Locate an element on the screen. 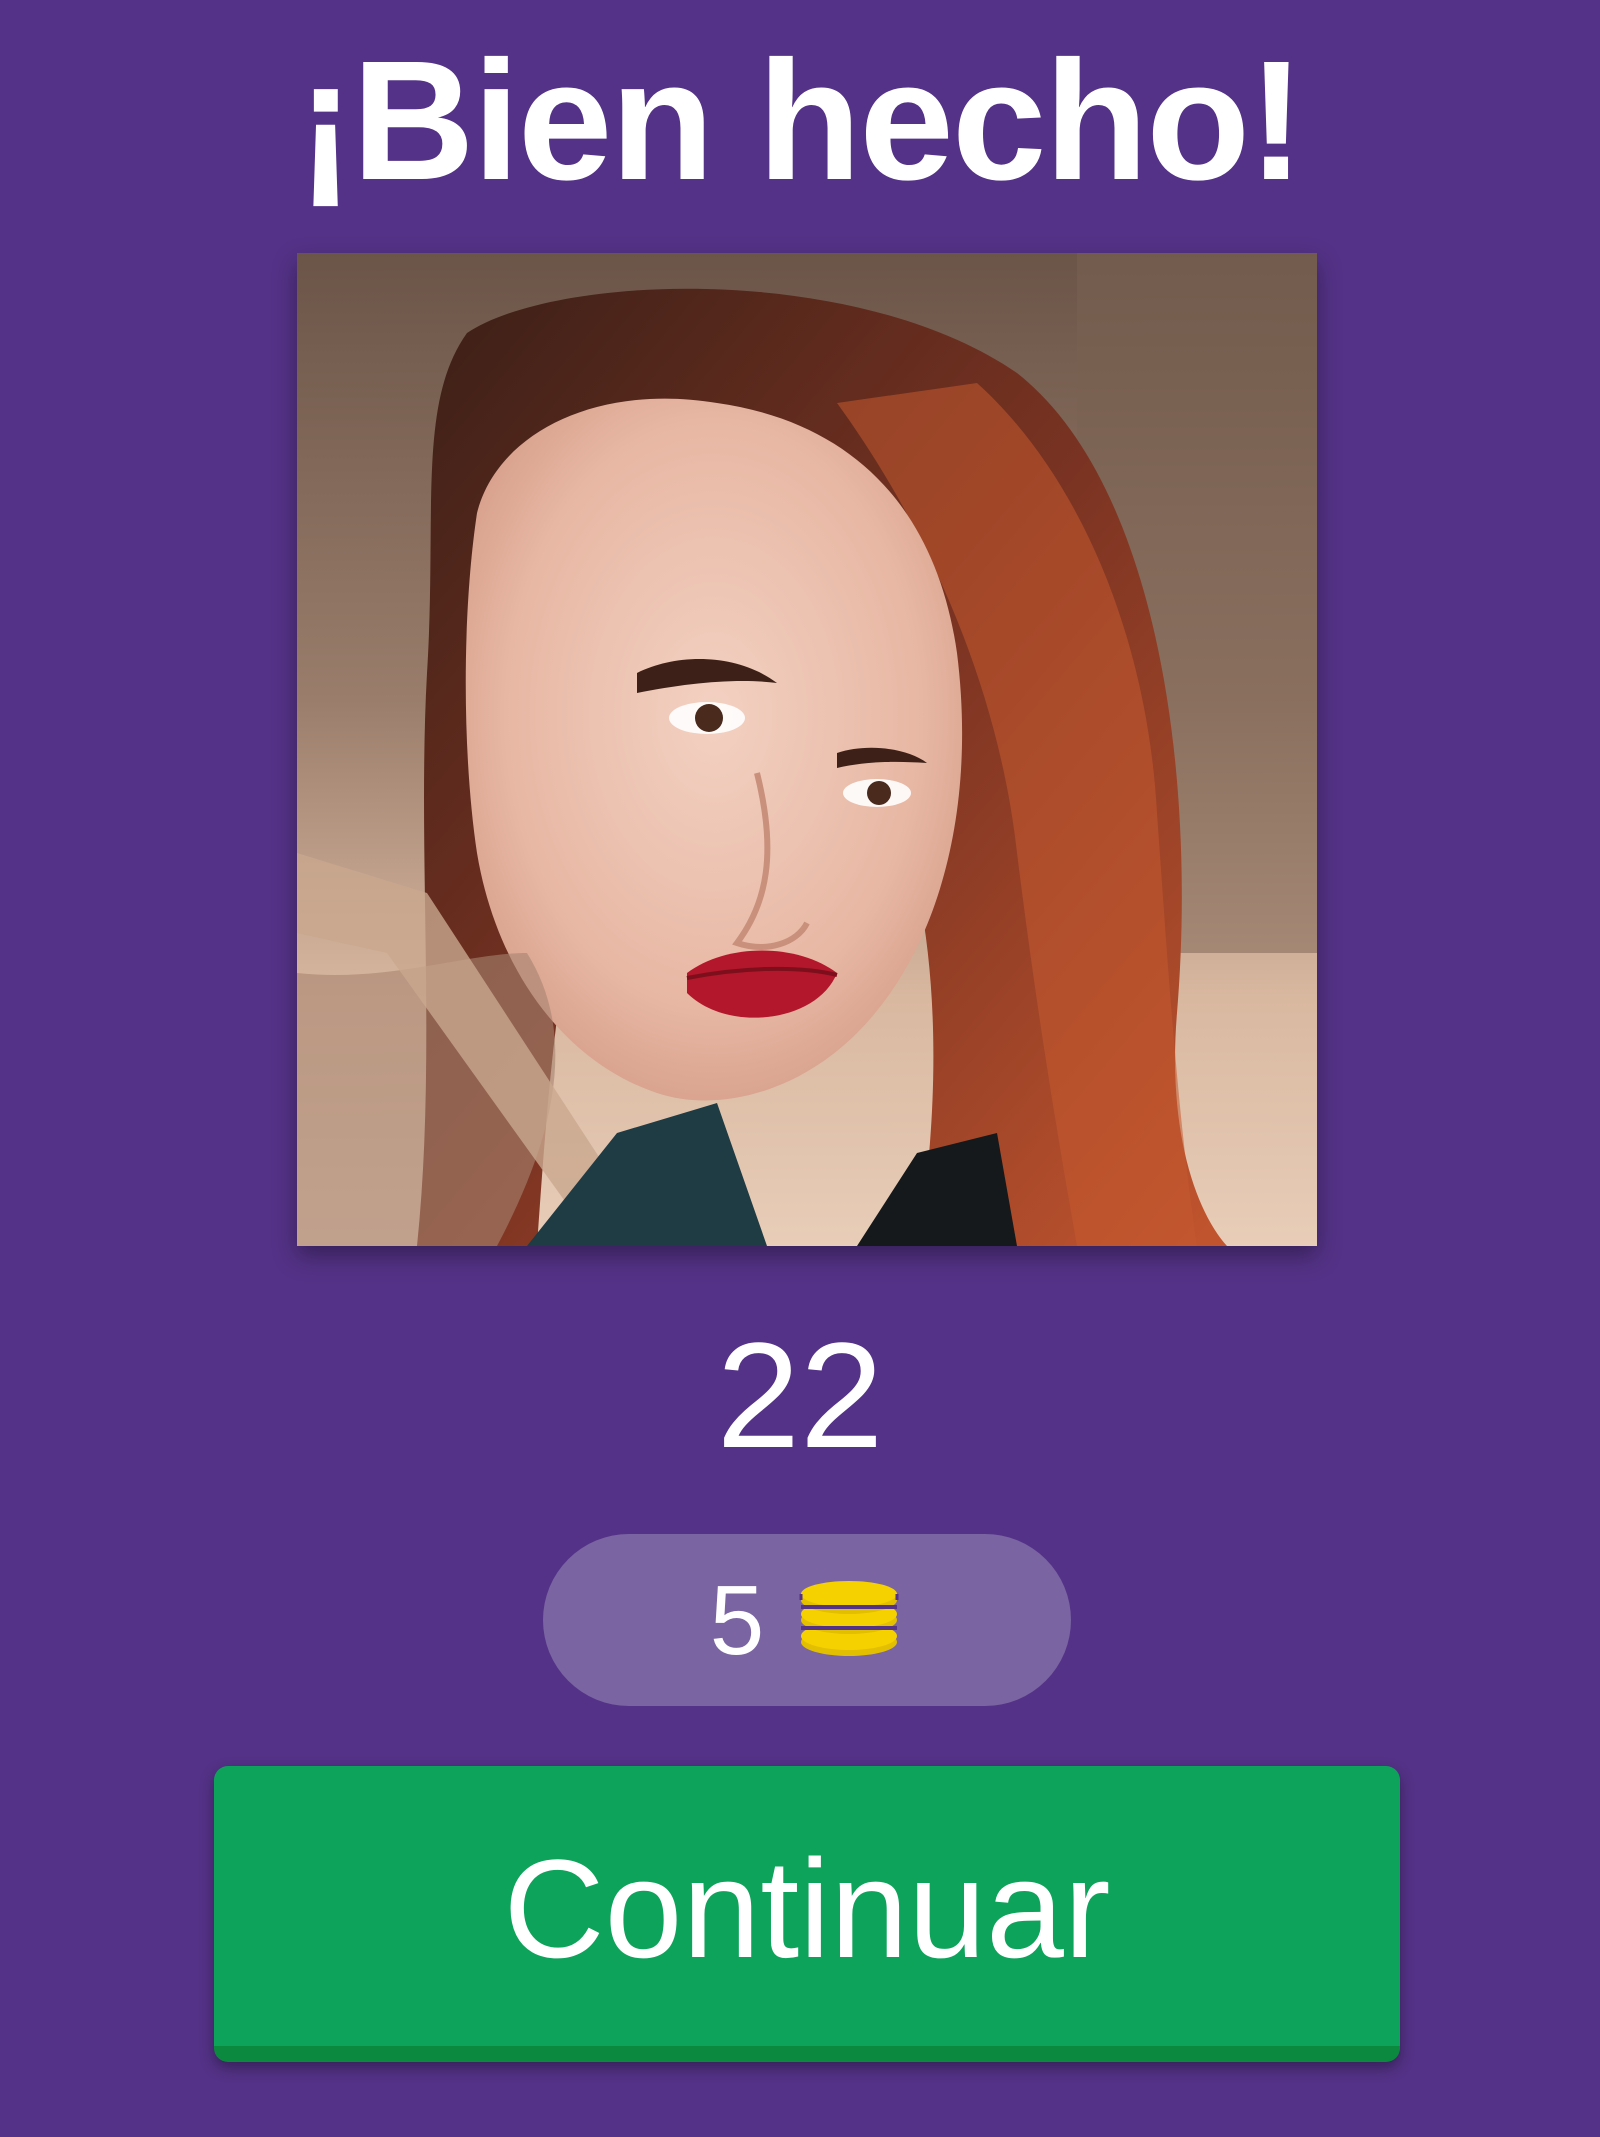 This screenshot has height=2137, width=1600. coin-reward-badge: 5 is located at coordinates (807, 1620).